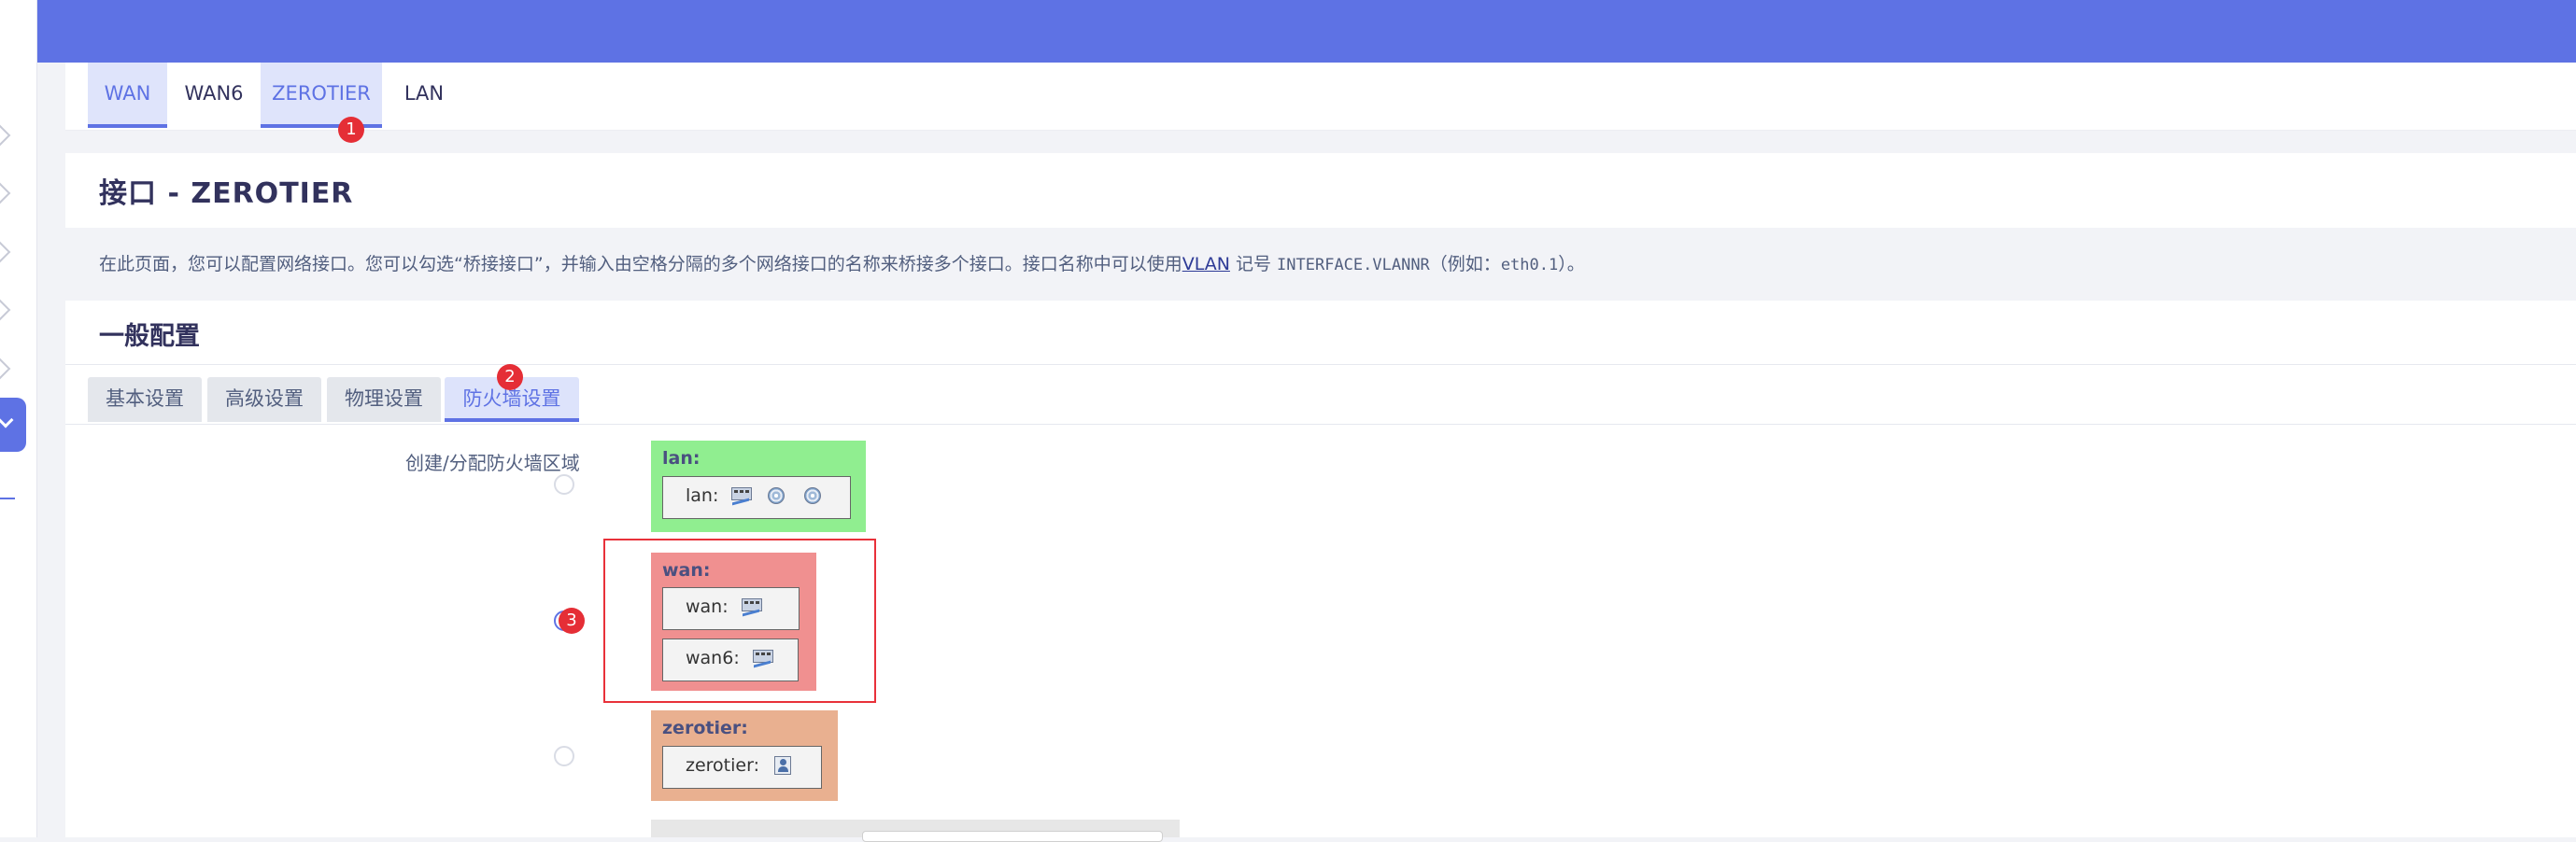 This screenshot has height=842, width=2576. What do you see at coordinates (149, 336) in the screenshot?
I see `section-title: 一般配置` at bounding box center [149, 336].